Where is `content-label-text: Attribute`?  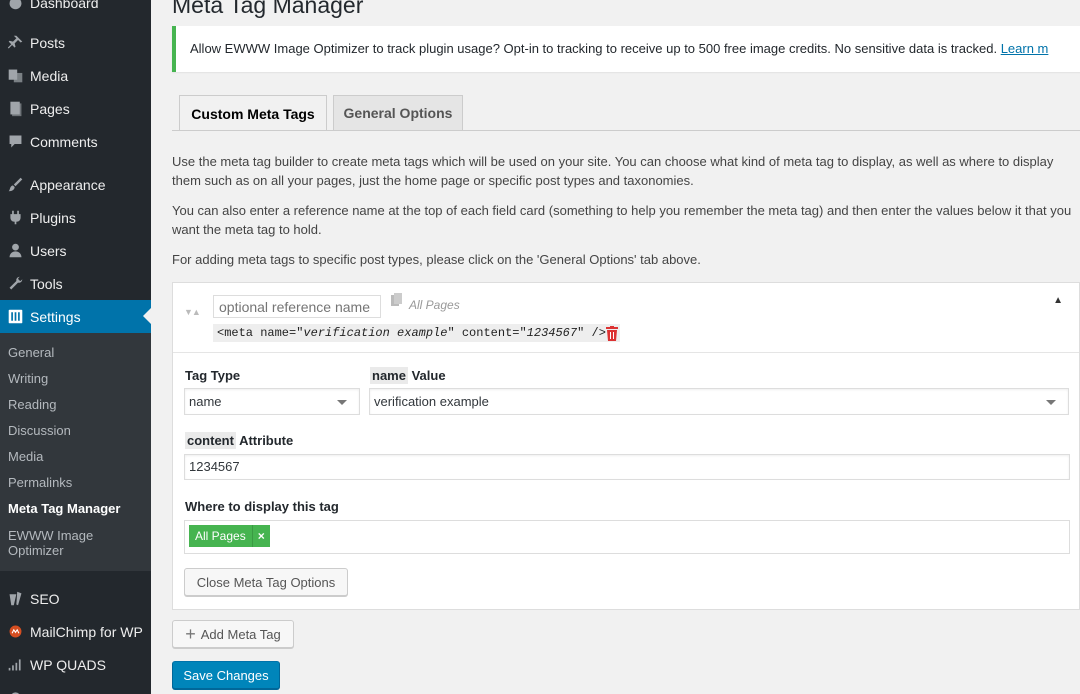 content-label-text: Attribute is located at coordinates (264, 440).